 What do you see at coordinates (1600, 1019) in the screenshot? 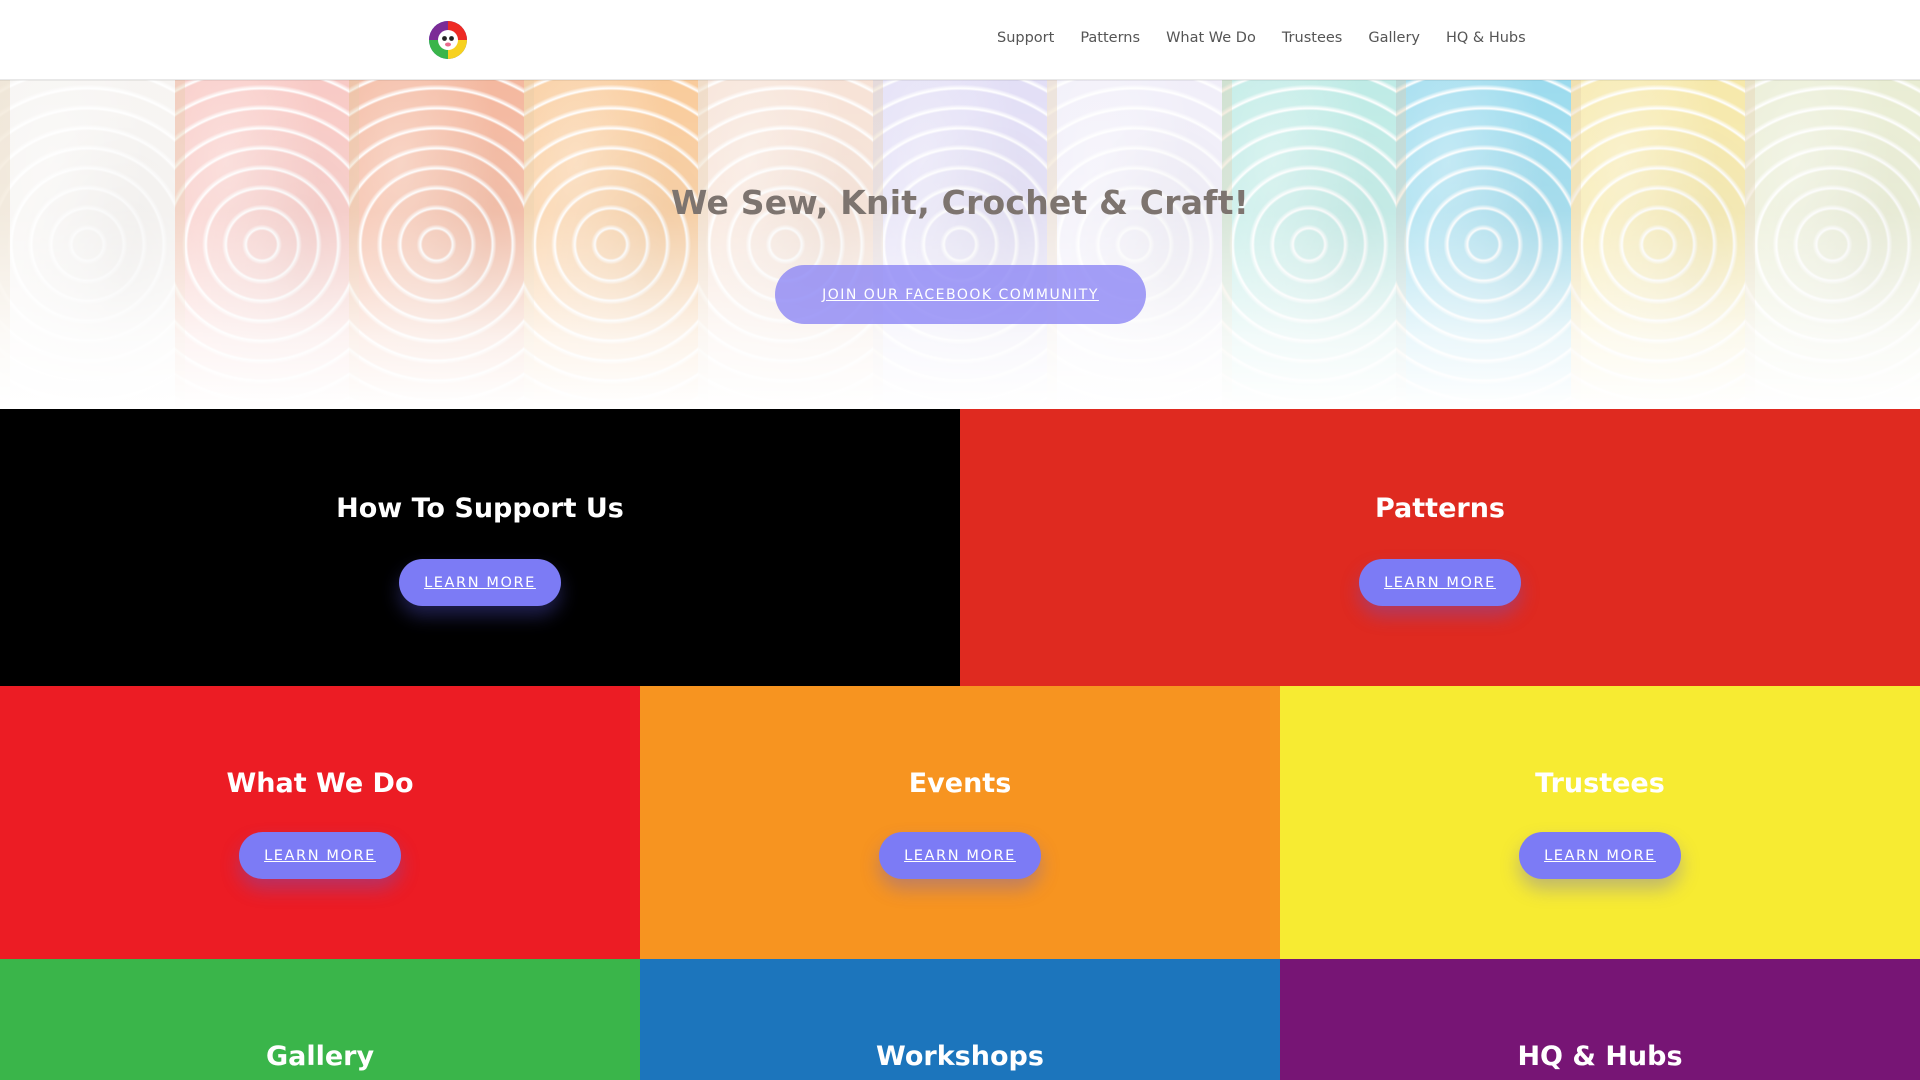
I see `tile-hq-hubs: HQ & Hubs` at bounding box center [1600, 1019].